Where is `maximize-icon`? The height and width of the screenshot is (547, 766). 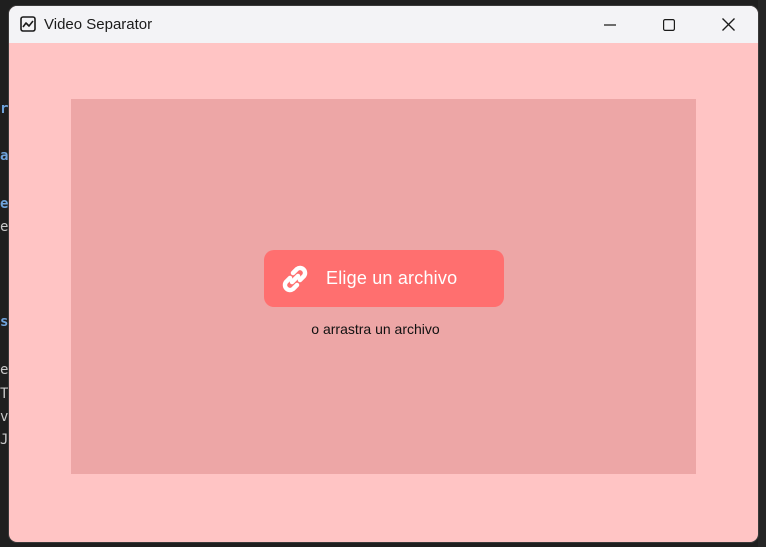 maximize-icon is located at coordinates (669, 24).